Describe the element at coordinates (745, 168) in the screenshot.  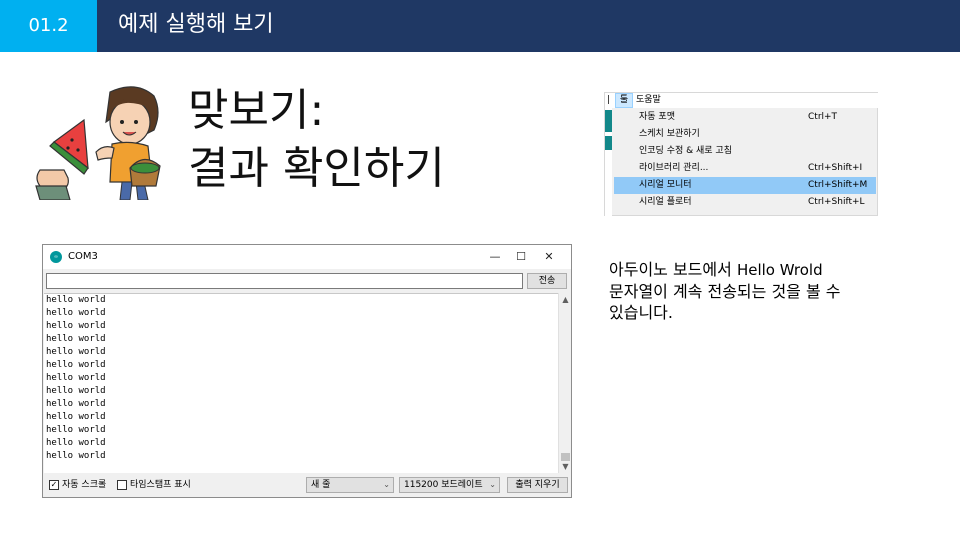
I see `menu-item-manage-libraries: 라이브러리 관리... Ctrl+Shift+I` at that location.